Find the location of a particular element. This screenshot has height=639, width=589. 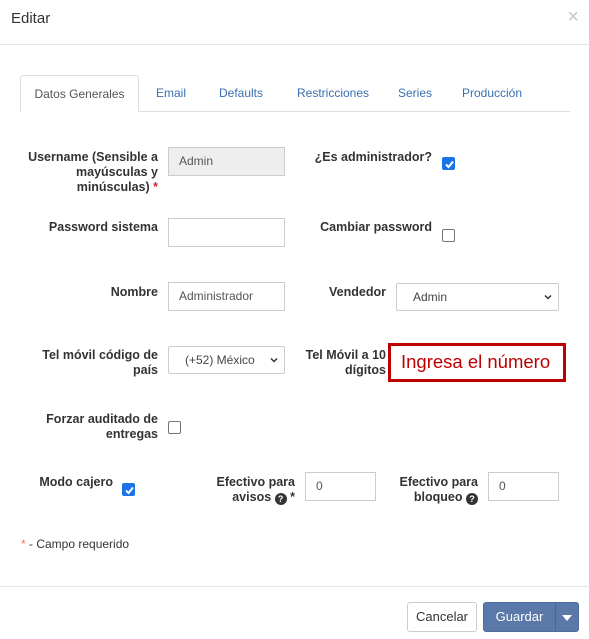

tel-movil-annotation-box: Ingresa el número is located at coordinates (477, 362).